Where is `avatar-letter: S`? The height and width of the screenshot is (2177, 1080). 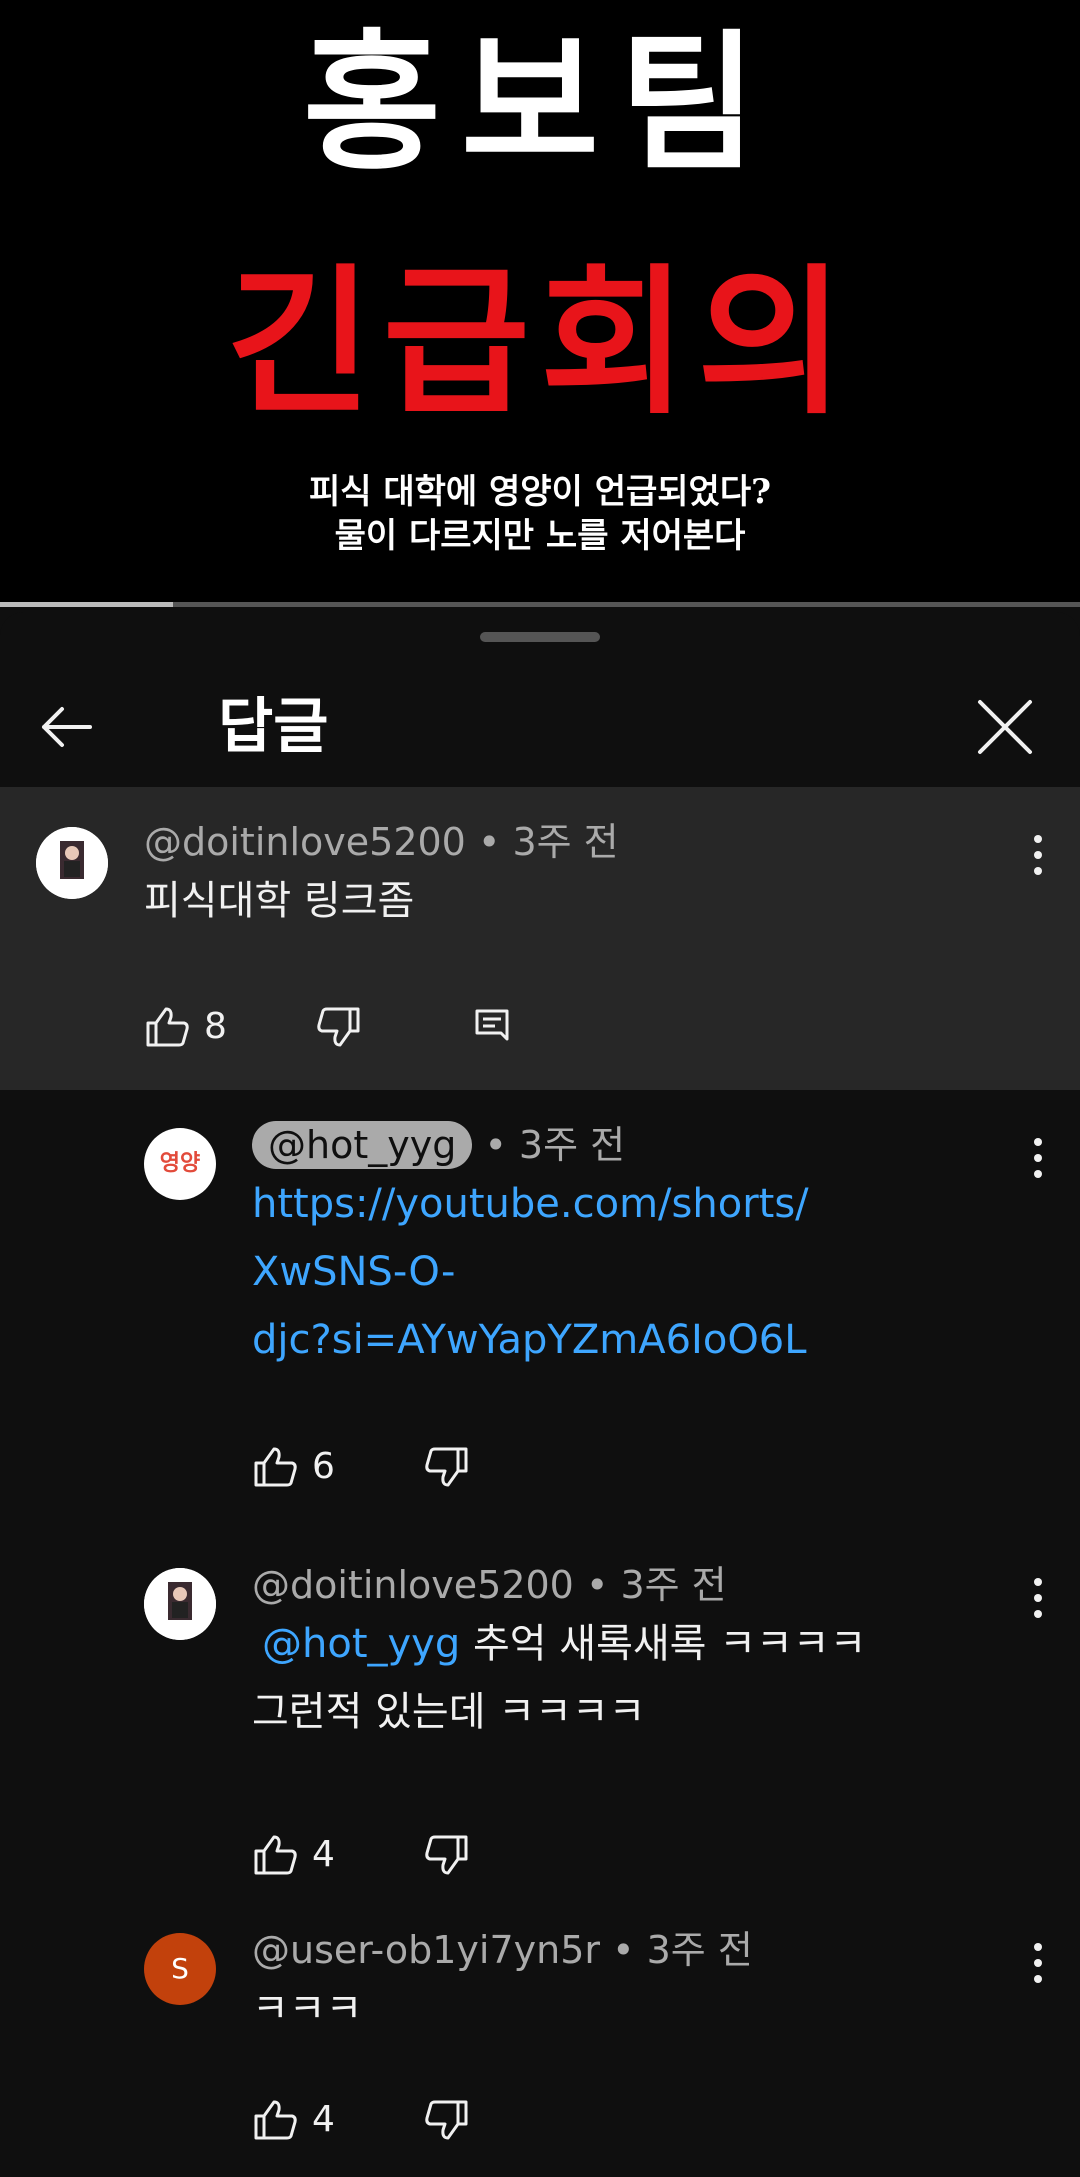
avatar-letter: S is located at coordinates (180, 1968).